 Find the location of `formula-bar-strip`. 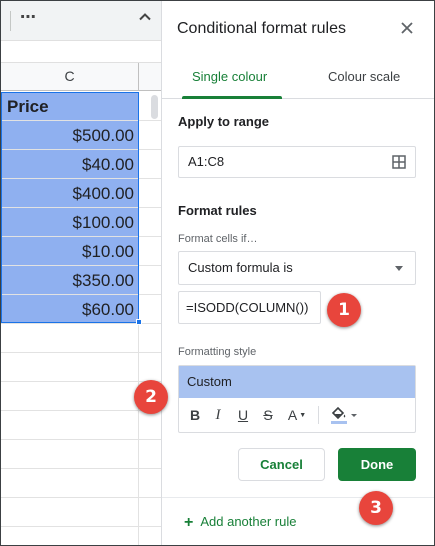

formula-bar-strip is located at coordinates (81, 52).